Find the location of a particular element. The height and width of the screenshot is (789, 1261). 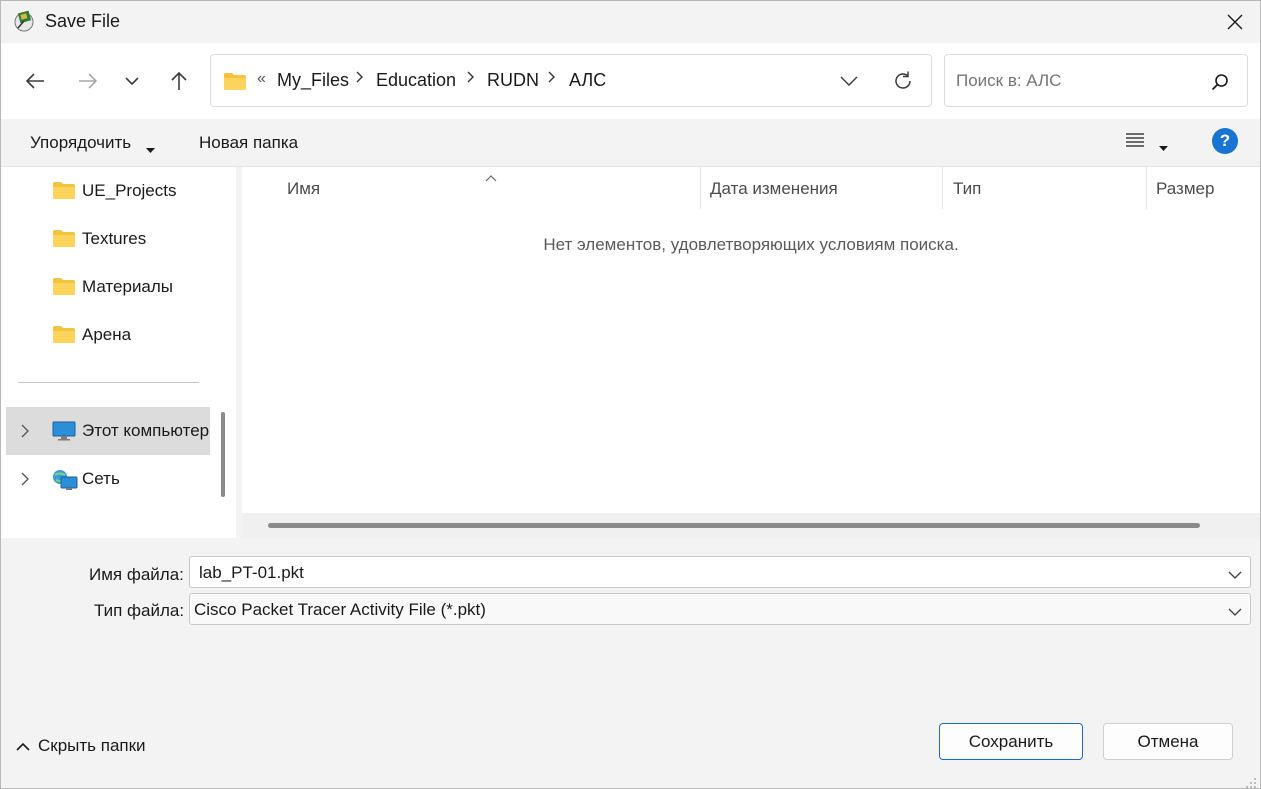

sidebar-item-label: Этот компьютер is located at coordinates (146, 430).